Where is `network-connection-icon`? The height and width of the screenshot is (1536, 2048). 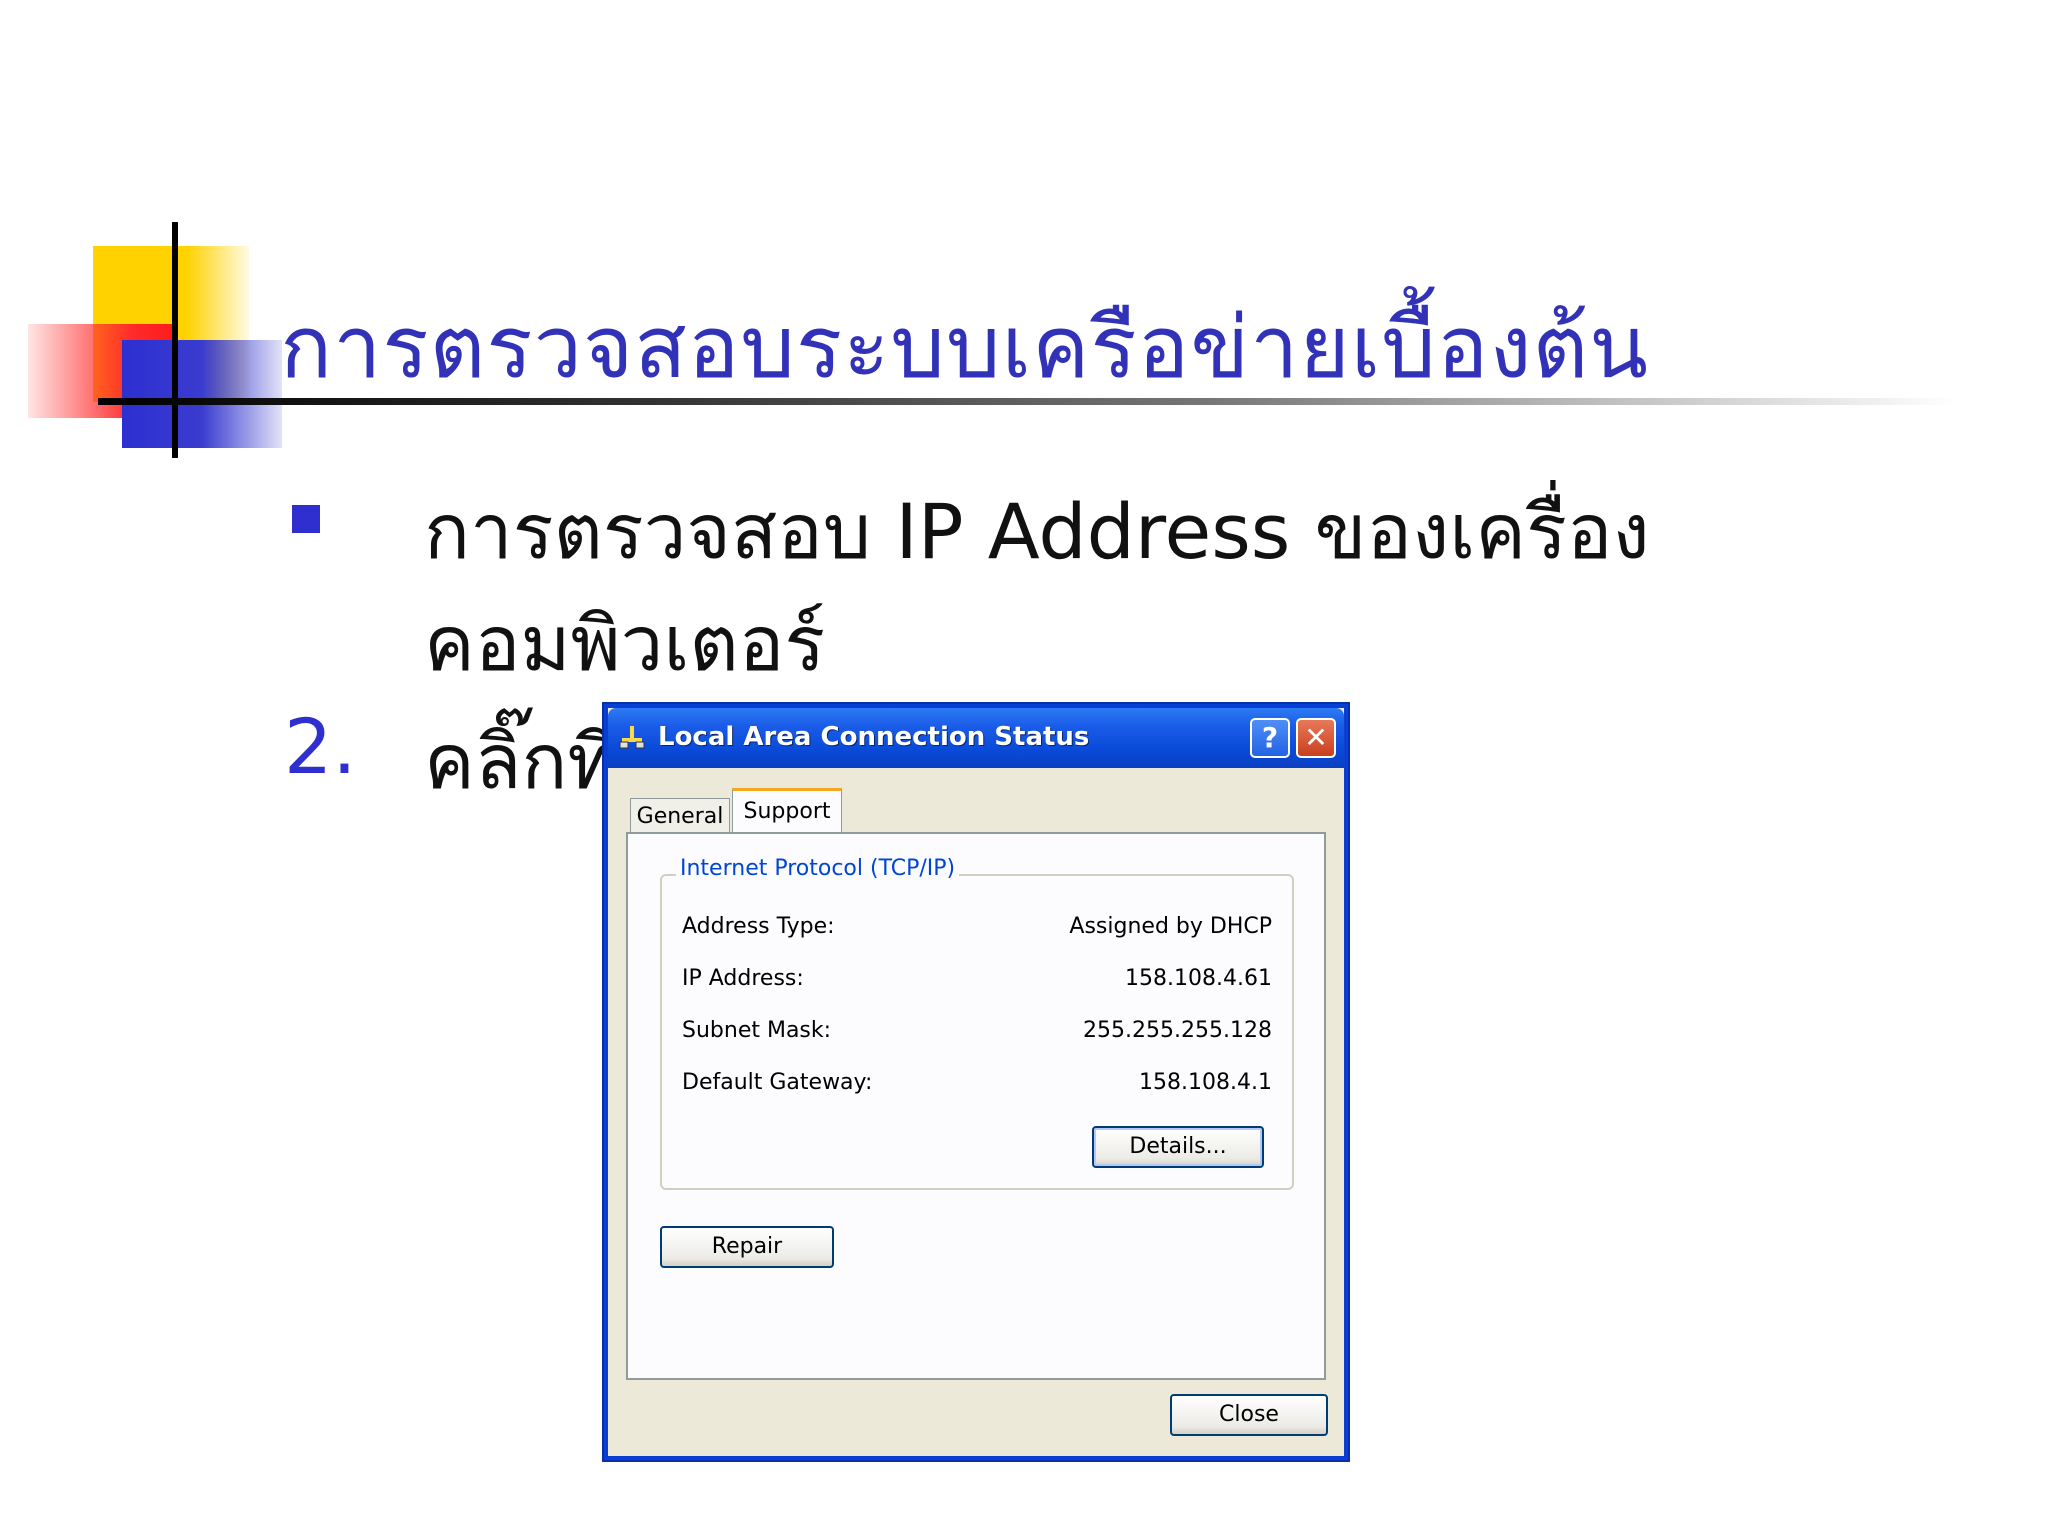
network-connection-icon is located at coordinates (632, 738).